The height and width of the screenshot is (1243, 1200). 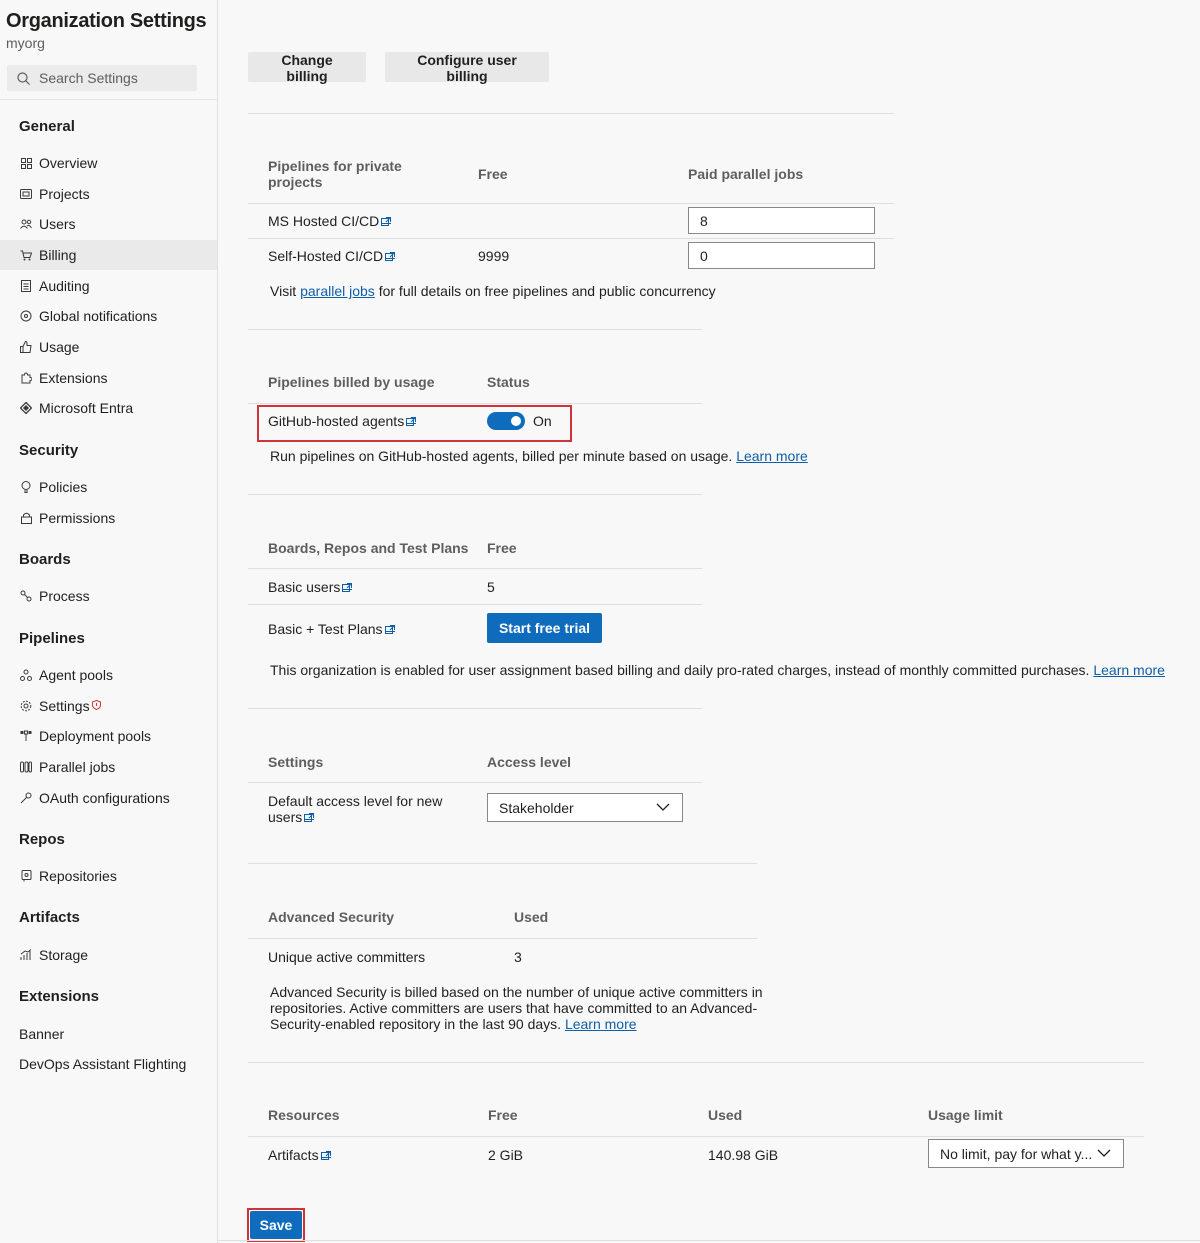 What do you see at coordinates (42, 839) in the screenshot?
I see `section-repos: Repos` at bounding box center [42, 839].